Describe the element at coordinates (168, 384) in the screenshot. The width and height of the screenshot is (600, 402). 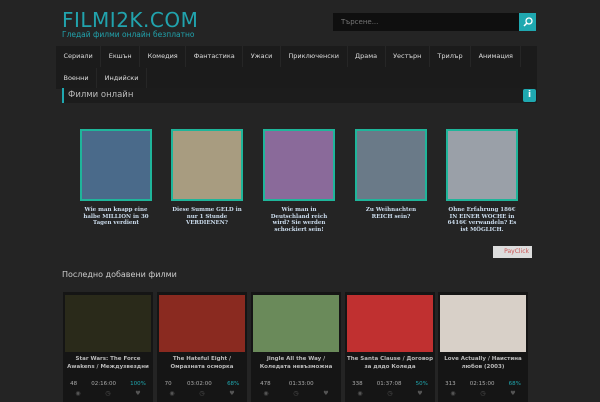
I see `views-count: 70` at that location.